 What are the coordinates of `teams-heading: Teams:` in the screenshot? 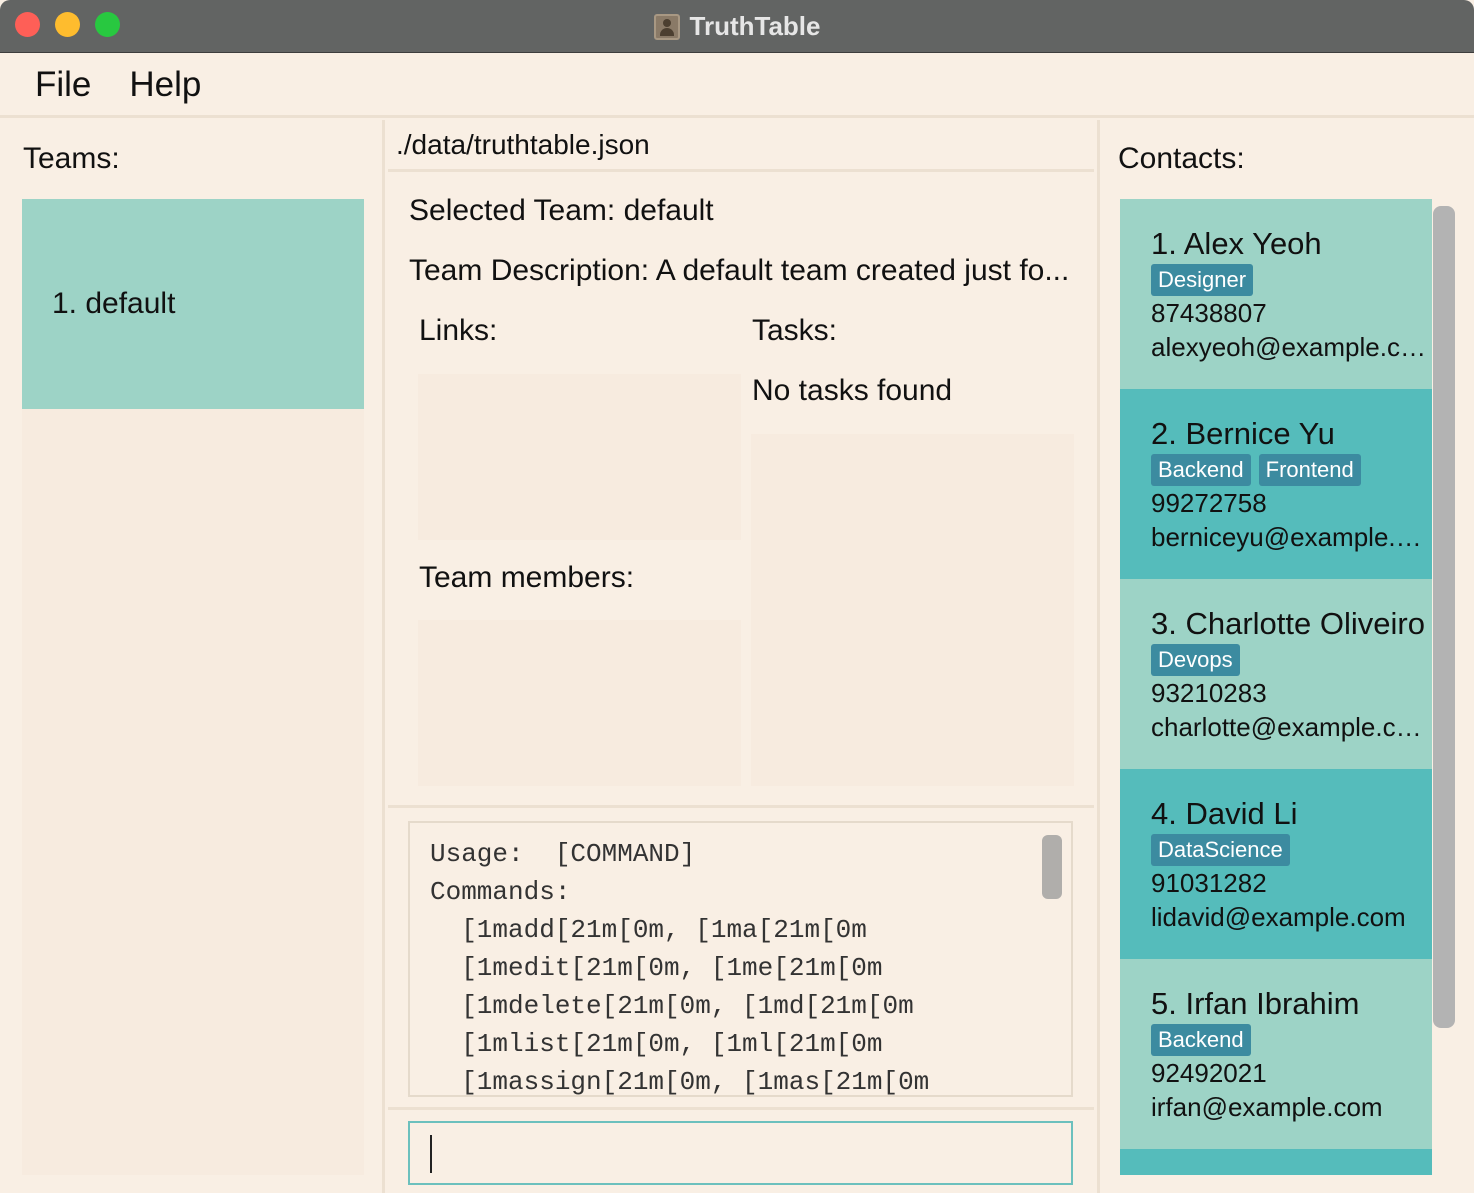 It's located at (71, 158).